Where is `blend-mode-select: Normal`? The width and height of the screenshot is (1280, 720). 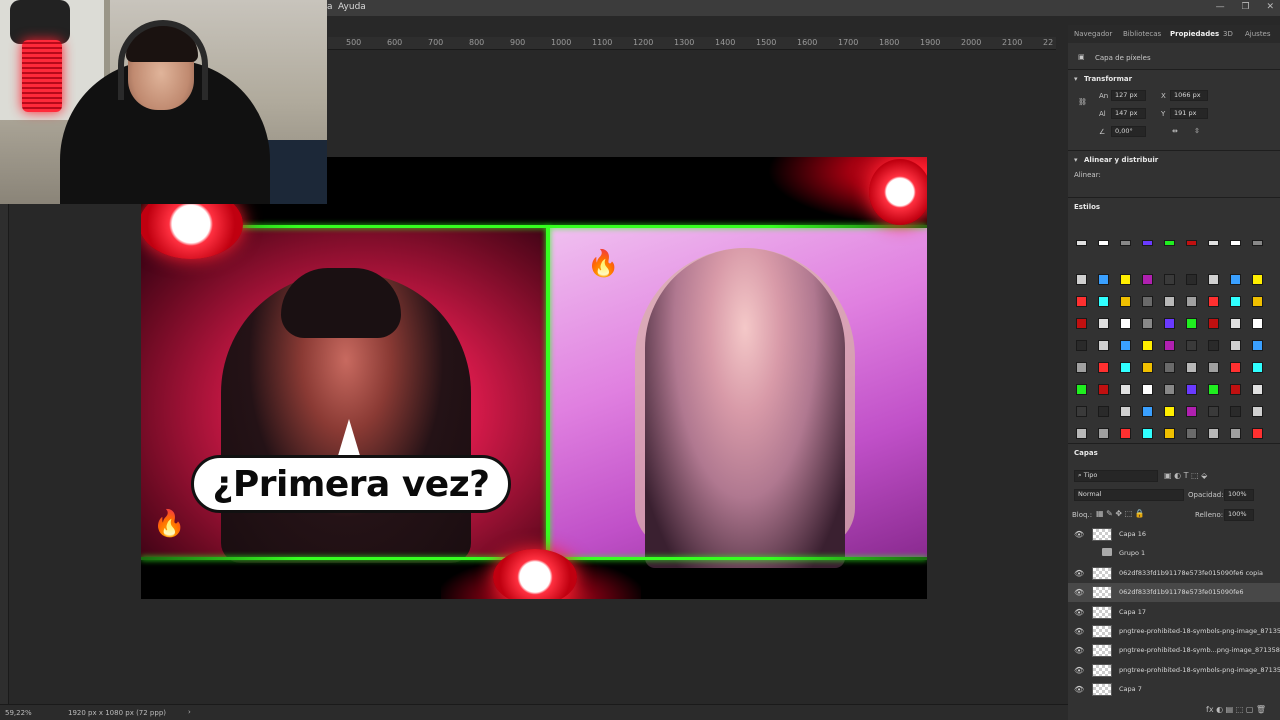
blend-mode-select: Normal is located at coordinates (1129, 495).